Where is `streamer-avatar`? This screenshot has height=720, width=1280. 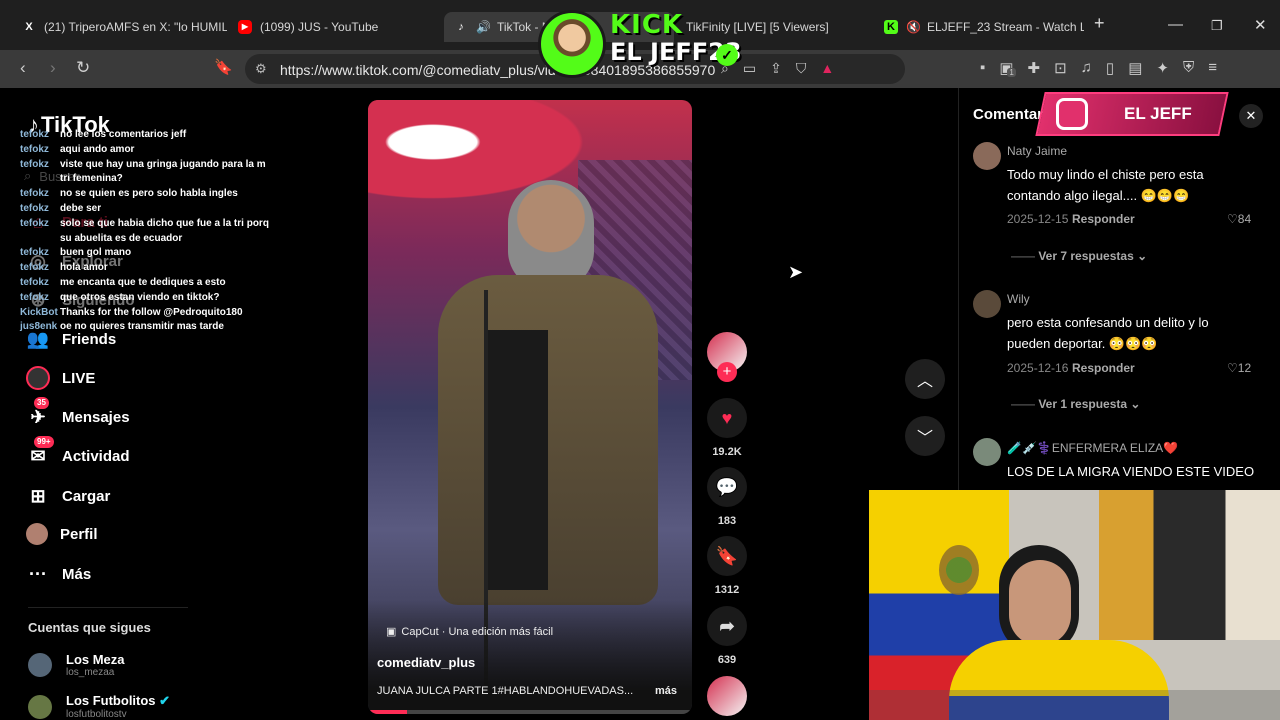
streamer-avatar is located at coordinates (572, 44).